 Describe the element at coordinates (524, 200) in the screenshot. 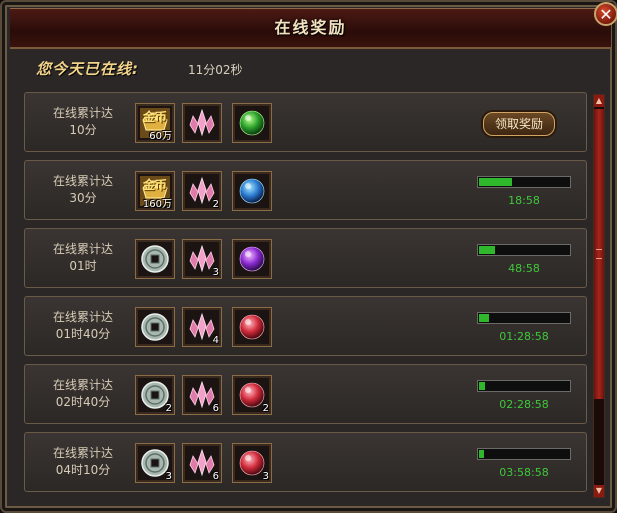

I see `countdown-timer: 18:58` at that location.